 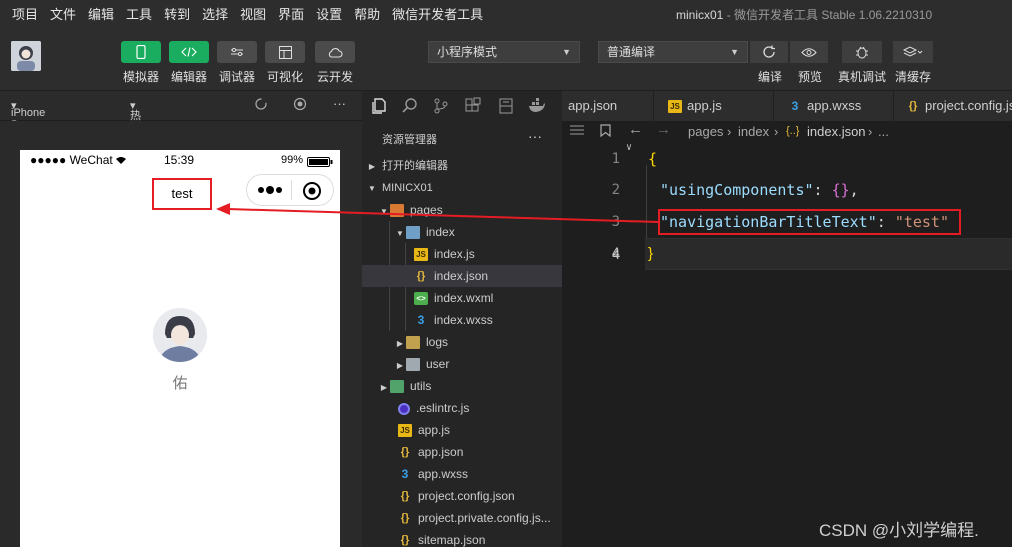 I want to click on tree-item-user: ▶ user, so click(x=462, y=364).